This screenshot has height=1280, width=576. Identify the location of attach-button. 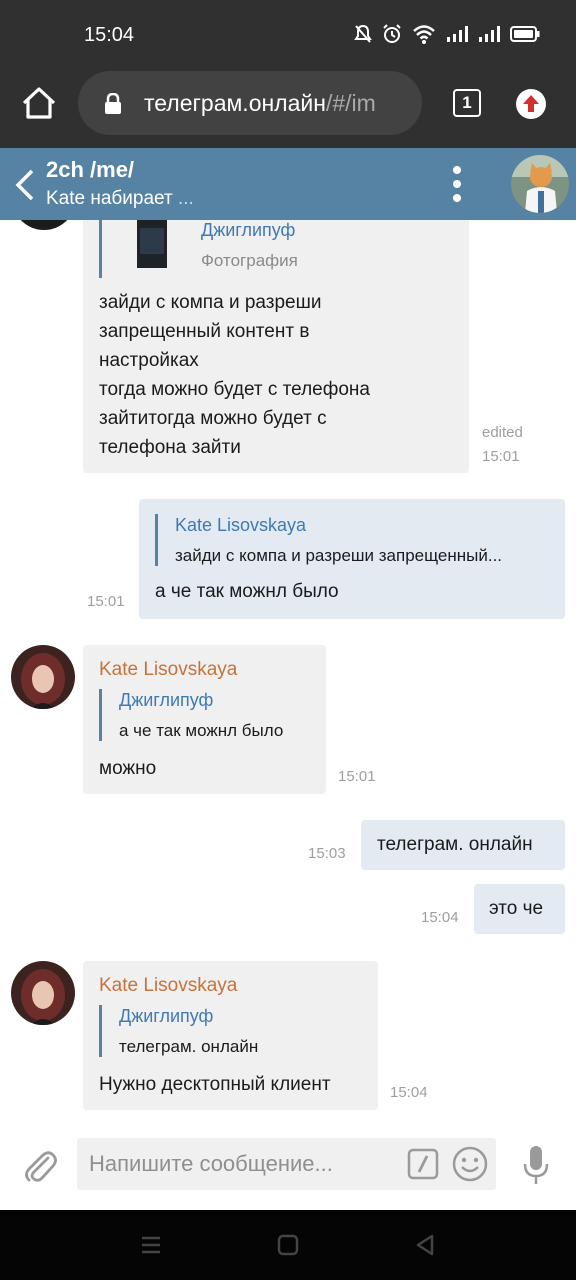
(40, 1164).